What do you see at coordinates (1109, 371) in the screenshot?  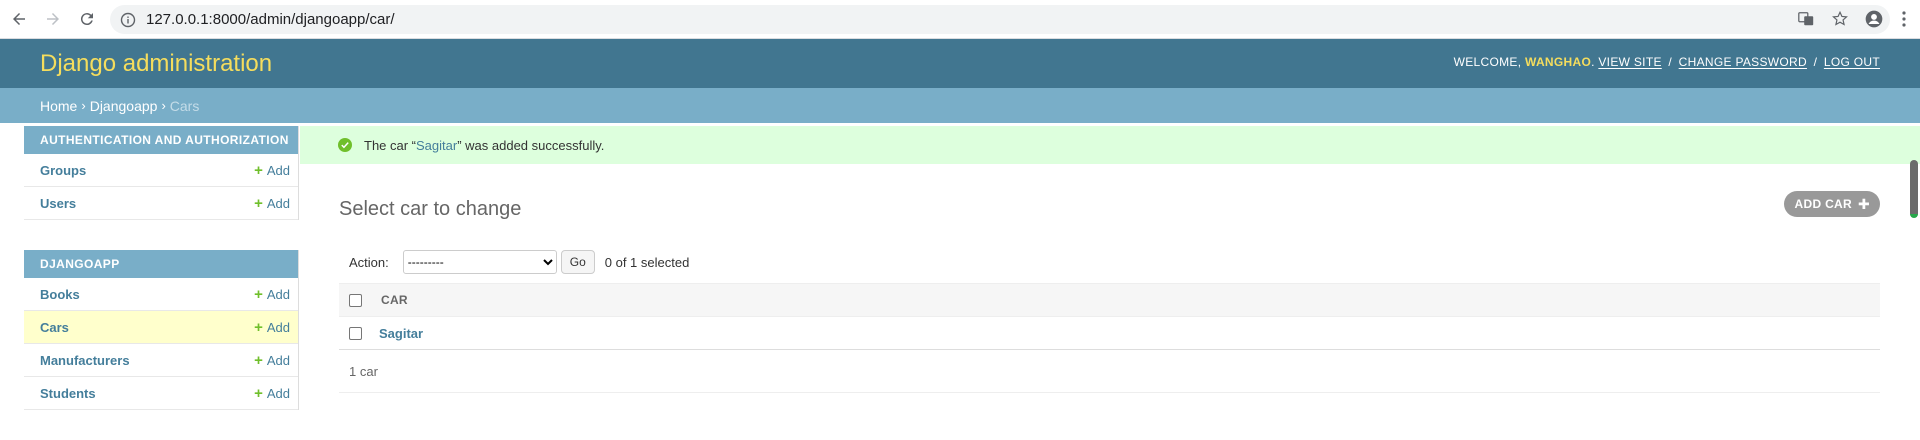 I see `paginator: 1 car` at bounding box center [1109, 371].